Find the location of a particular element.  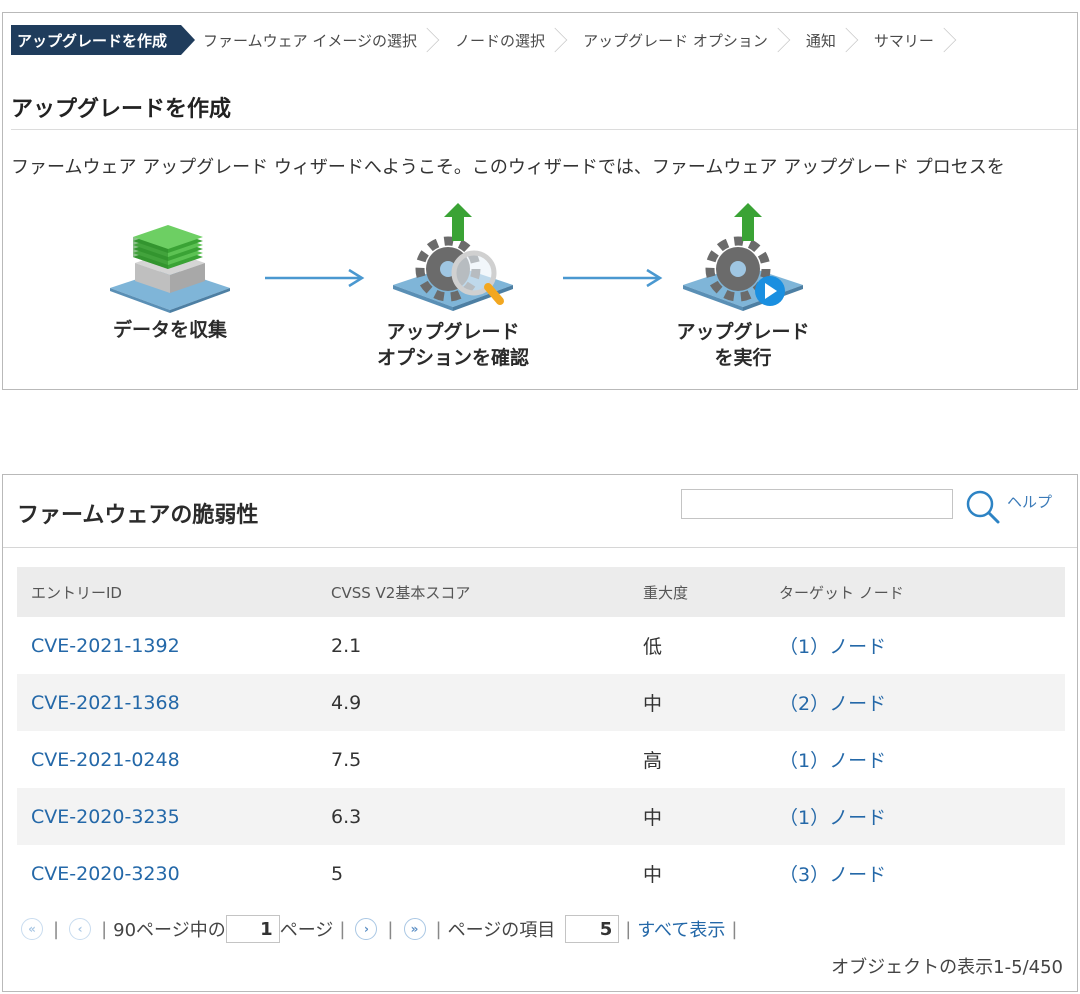

header-divider is located at coordinates (540, 547).